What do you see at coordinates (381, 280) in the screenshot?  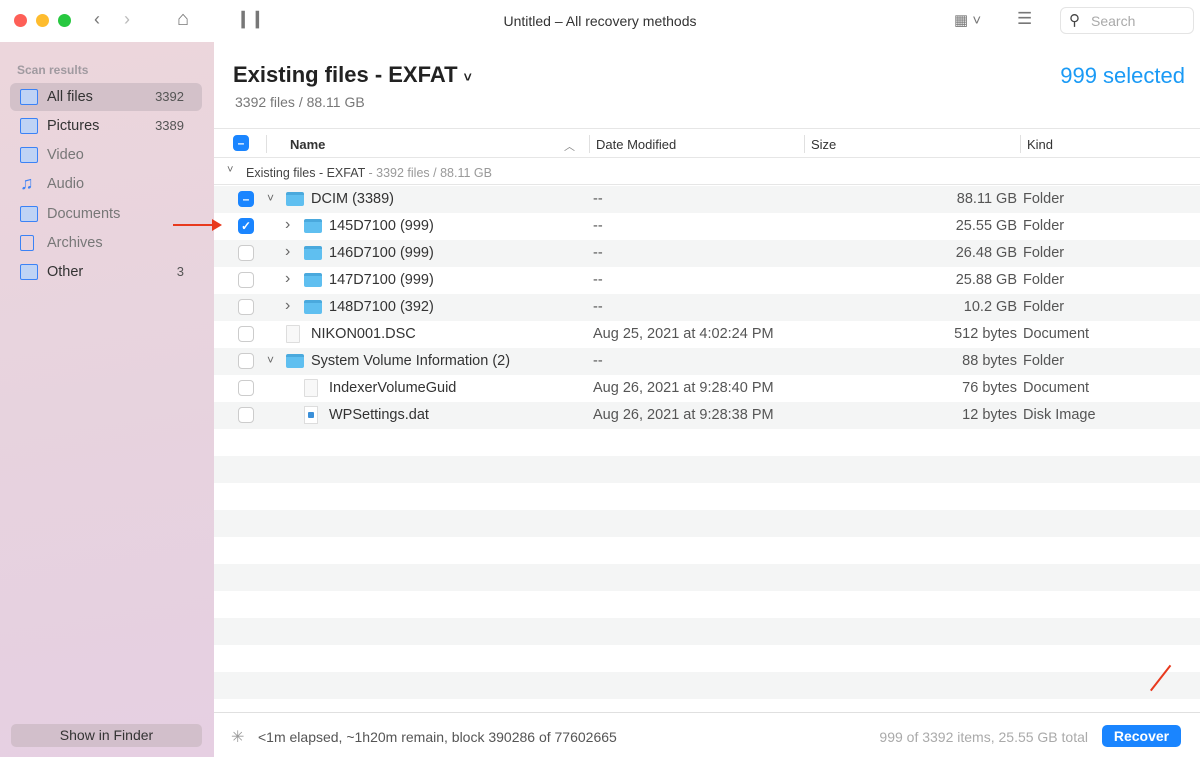 I see `file-name: 147D7100 (999)` at bounding box center [381, 280].